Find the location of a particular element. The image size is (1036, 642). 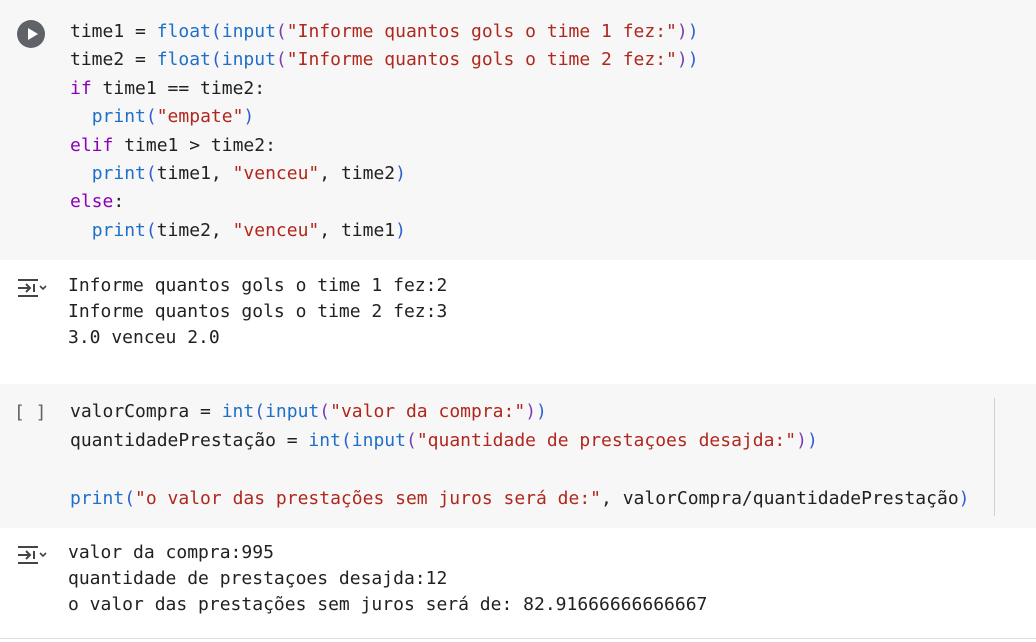

code-token: time1, is located at coordinates (194, 173).